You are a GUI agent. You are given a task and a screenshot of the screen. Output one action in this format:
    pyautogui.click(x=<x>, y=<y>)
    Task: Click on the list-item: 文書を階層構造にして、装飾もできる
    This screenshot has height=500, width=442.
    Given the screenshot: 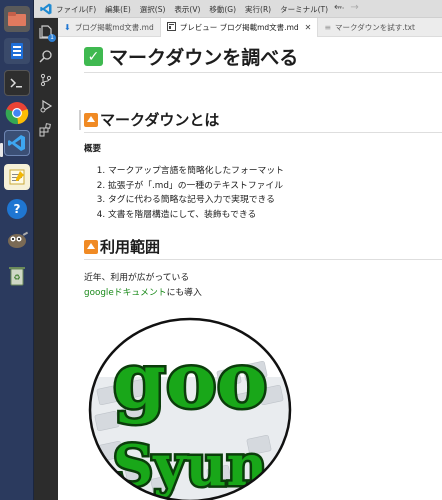 What is the action you would take?
    pyautogui.click(x=196, y=215)
    